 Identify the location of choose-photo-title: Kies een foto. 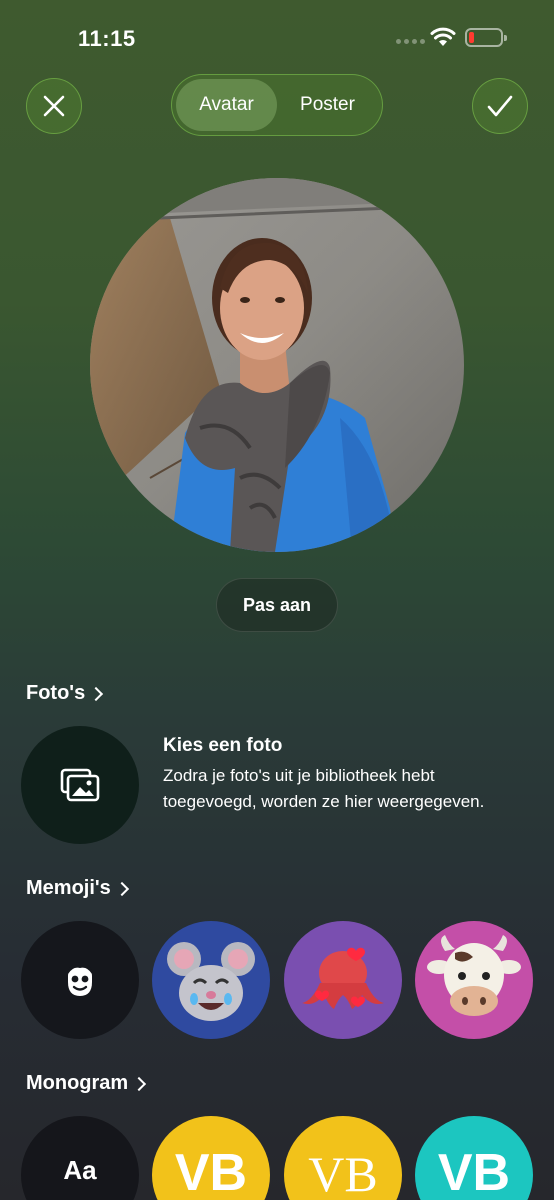
(223, 745).